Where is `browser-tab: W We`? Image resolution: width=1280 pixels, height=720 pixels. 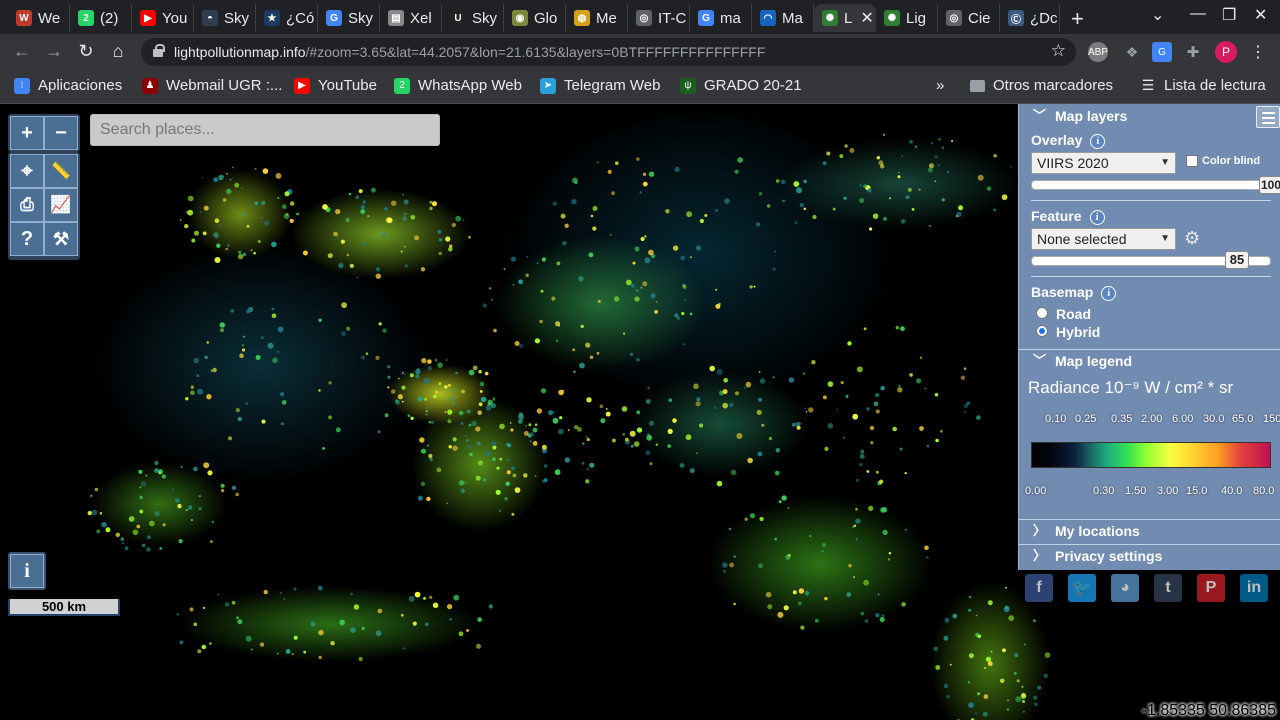
browser-tab: W We is located at coordinates (39, 18).